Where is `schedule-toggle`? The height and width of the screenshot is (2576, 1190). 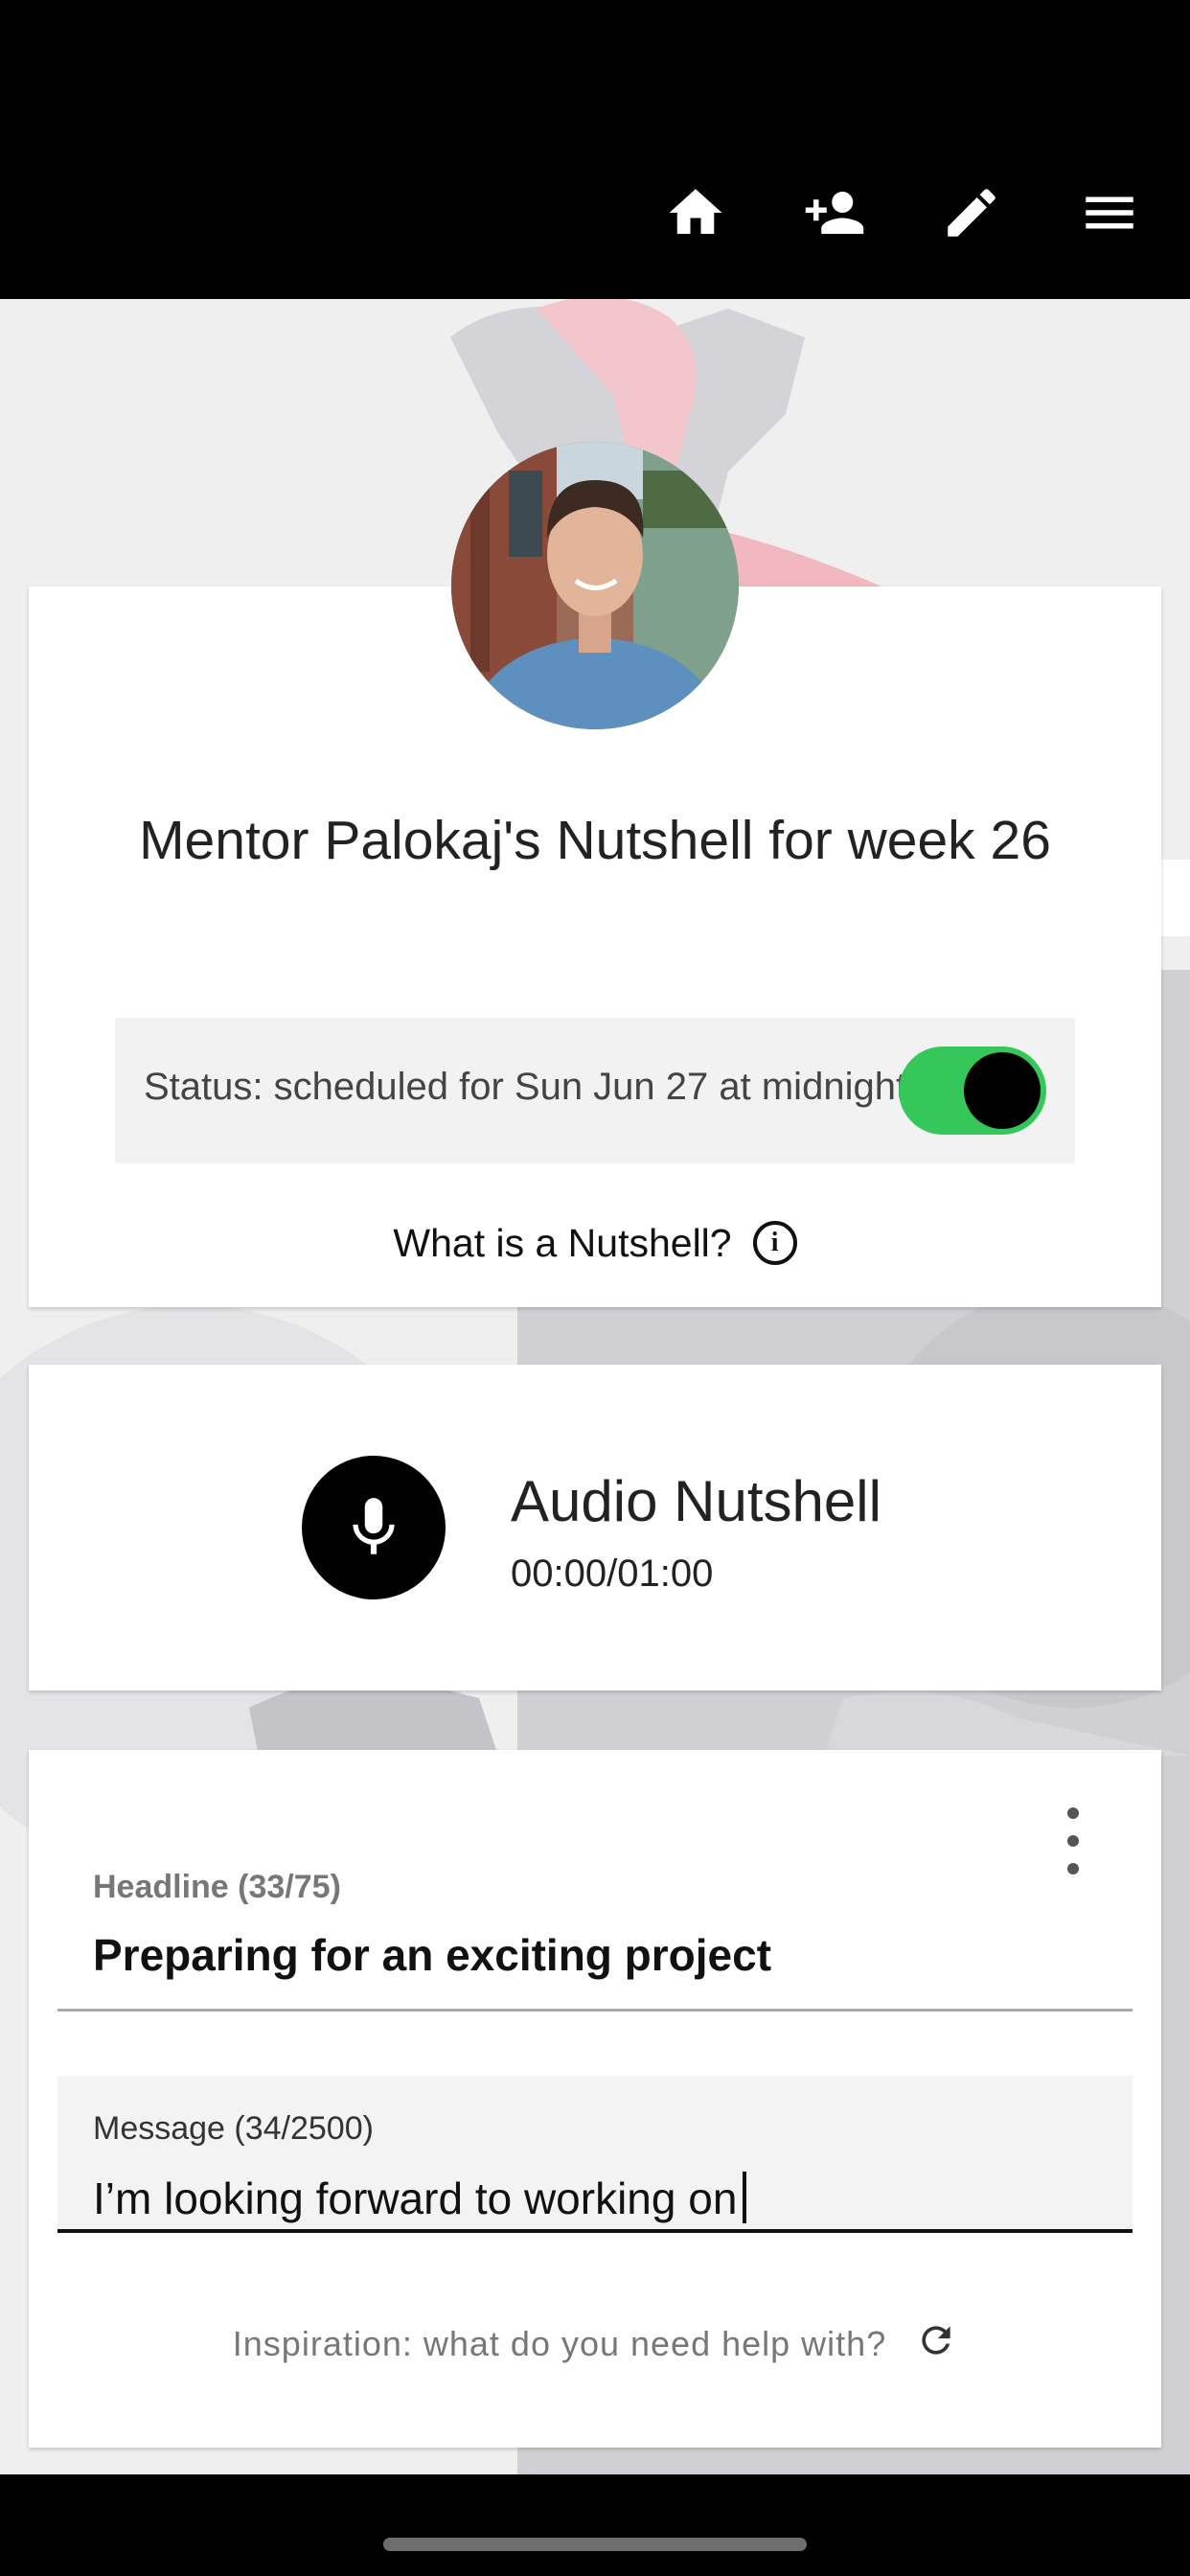 schedule-toggle is located at coordinates (973, 1090).